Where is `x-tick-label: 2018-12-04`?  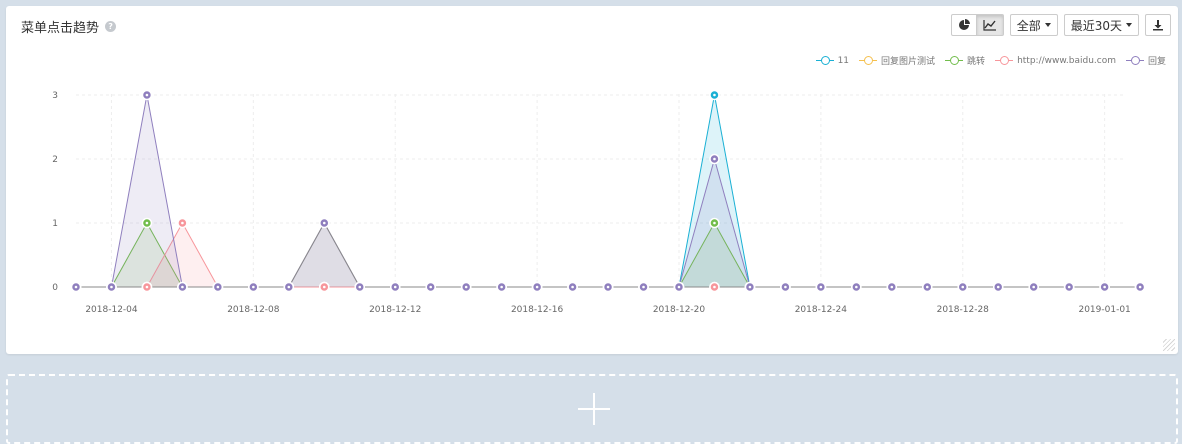
x-tick-label: 2018-12-04 is located at coordinates (111, 310).